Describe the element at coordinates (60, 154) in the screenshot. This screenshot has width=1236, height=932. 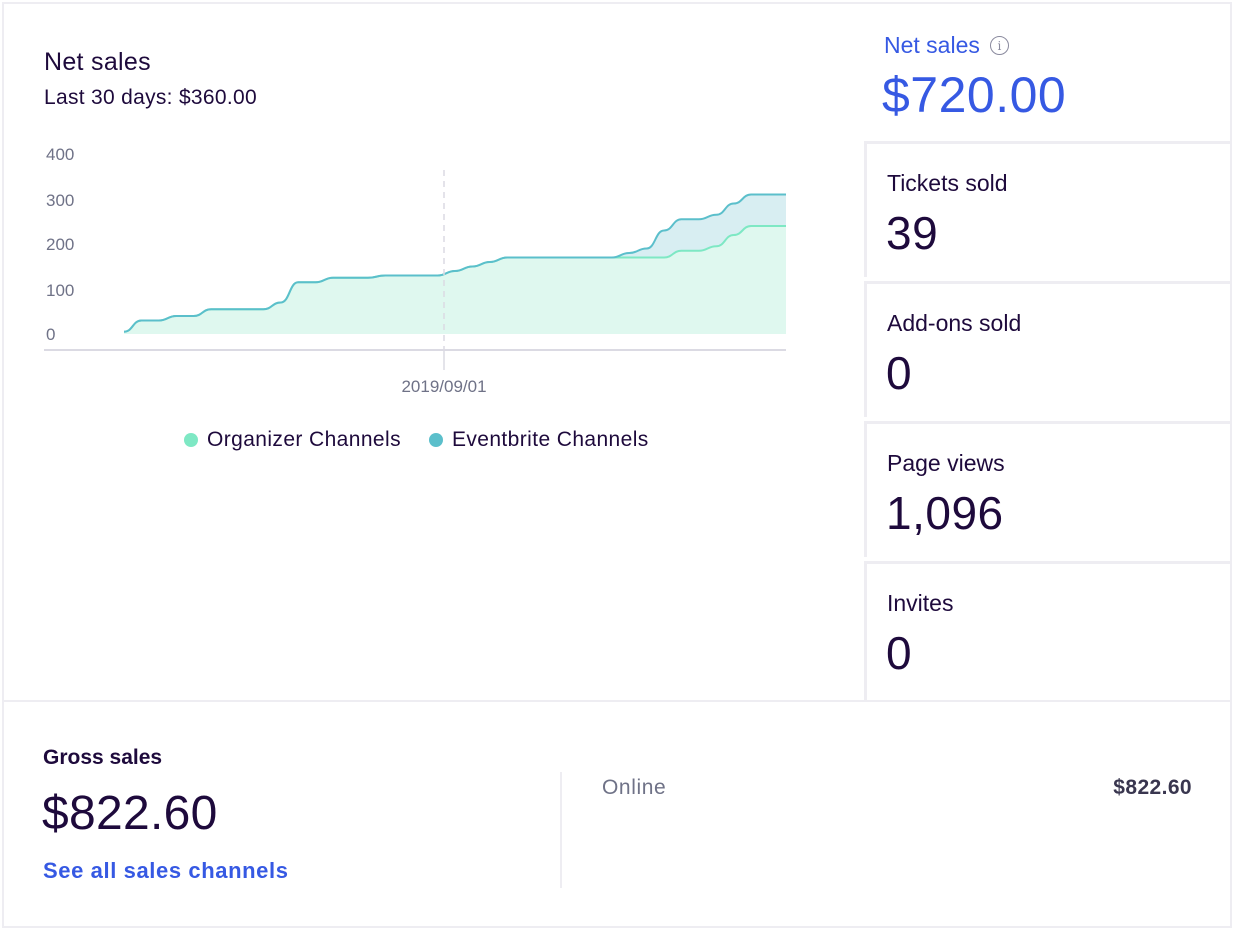
I see `y-tick-label: 400` at that location.